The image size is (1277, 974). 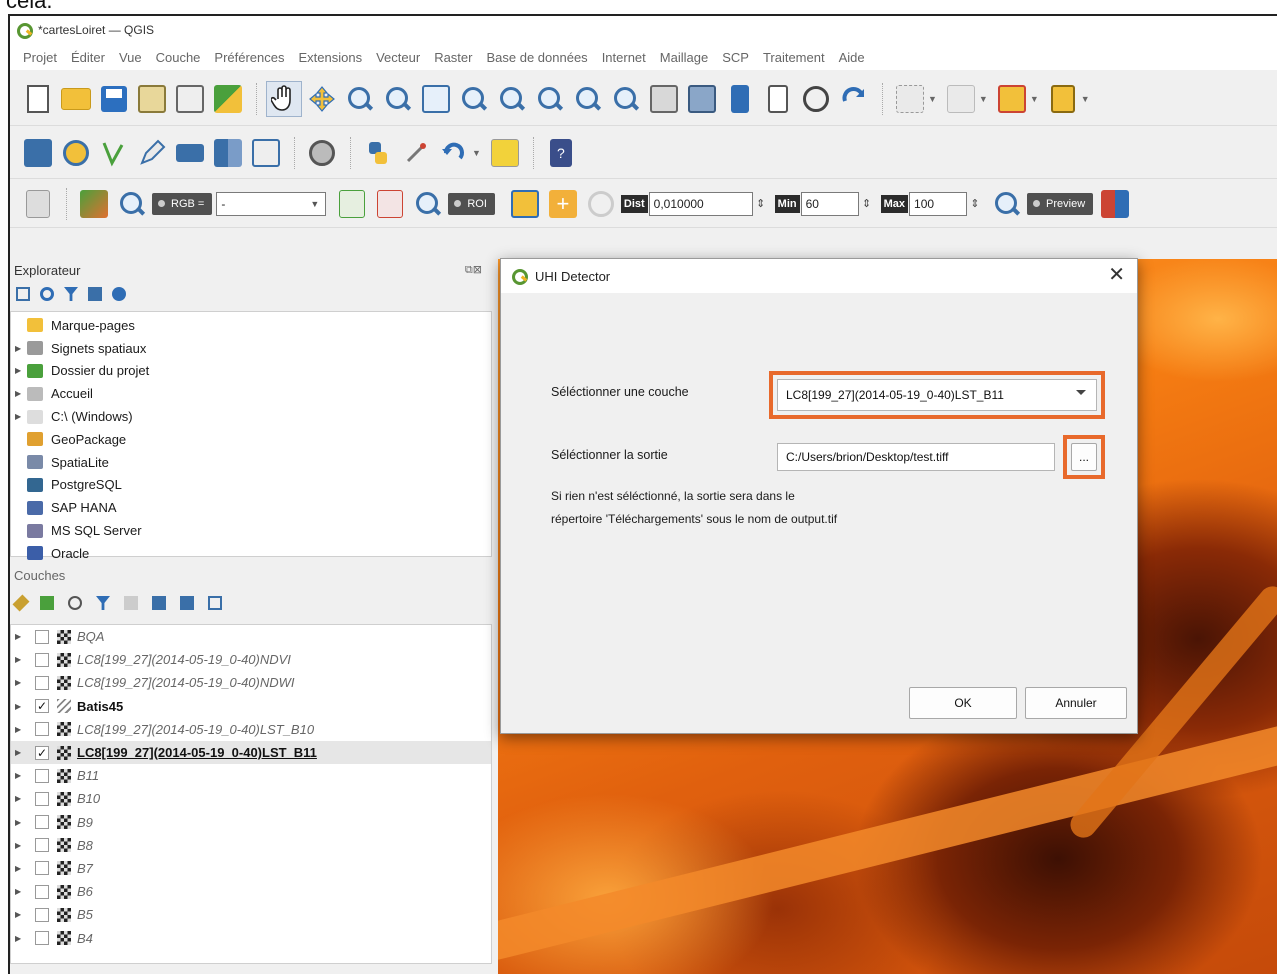 I want to click on zoom-in-button, so click(x=360, y=99).